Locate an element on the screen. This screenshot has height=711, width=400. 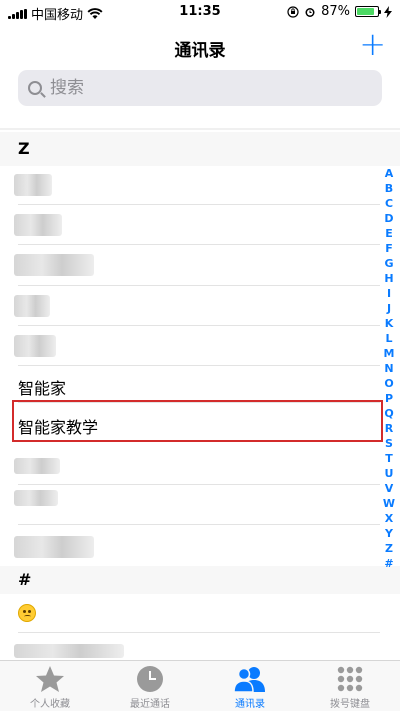
keypad-icon is located at coordinates (350, 679).